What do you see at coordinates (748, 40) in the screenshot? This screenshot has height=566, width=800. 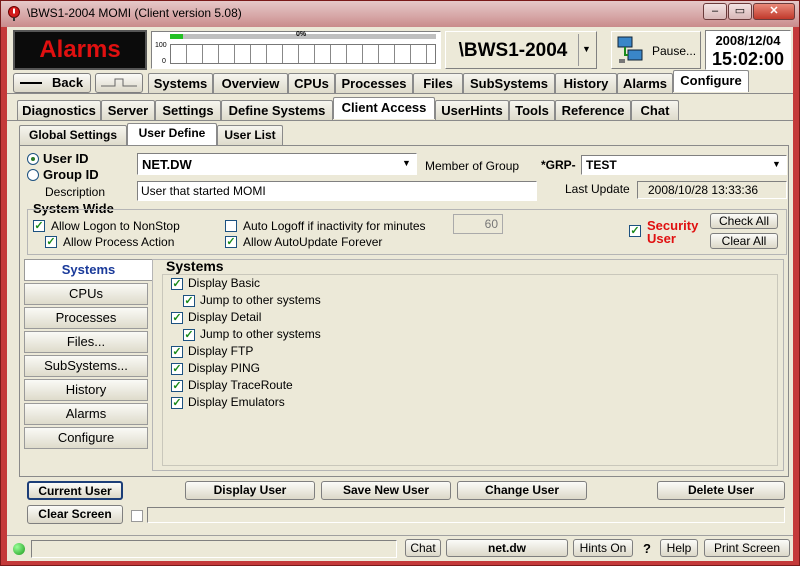 I see `date-display: 2008/12/04` at bounding box center [748, 40].